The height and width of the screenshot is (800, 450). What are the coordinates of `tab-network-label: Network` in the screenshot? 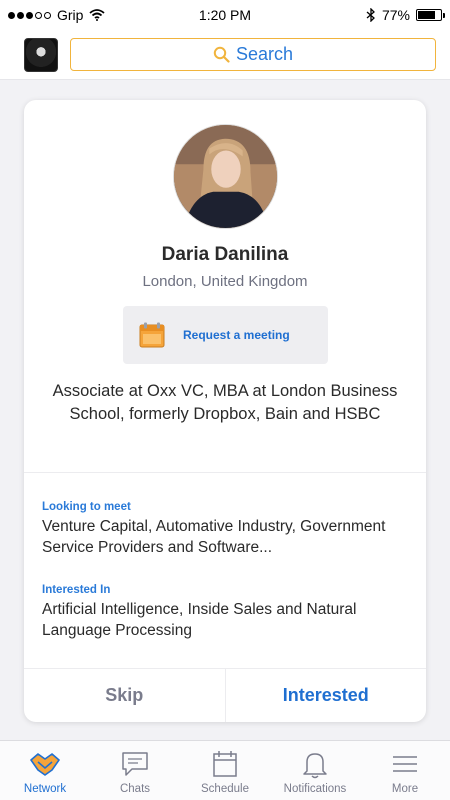 It's located at (45, 789).